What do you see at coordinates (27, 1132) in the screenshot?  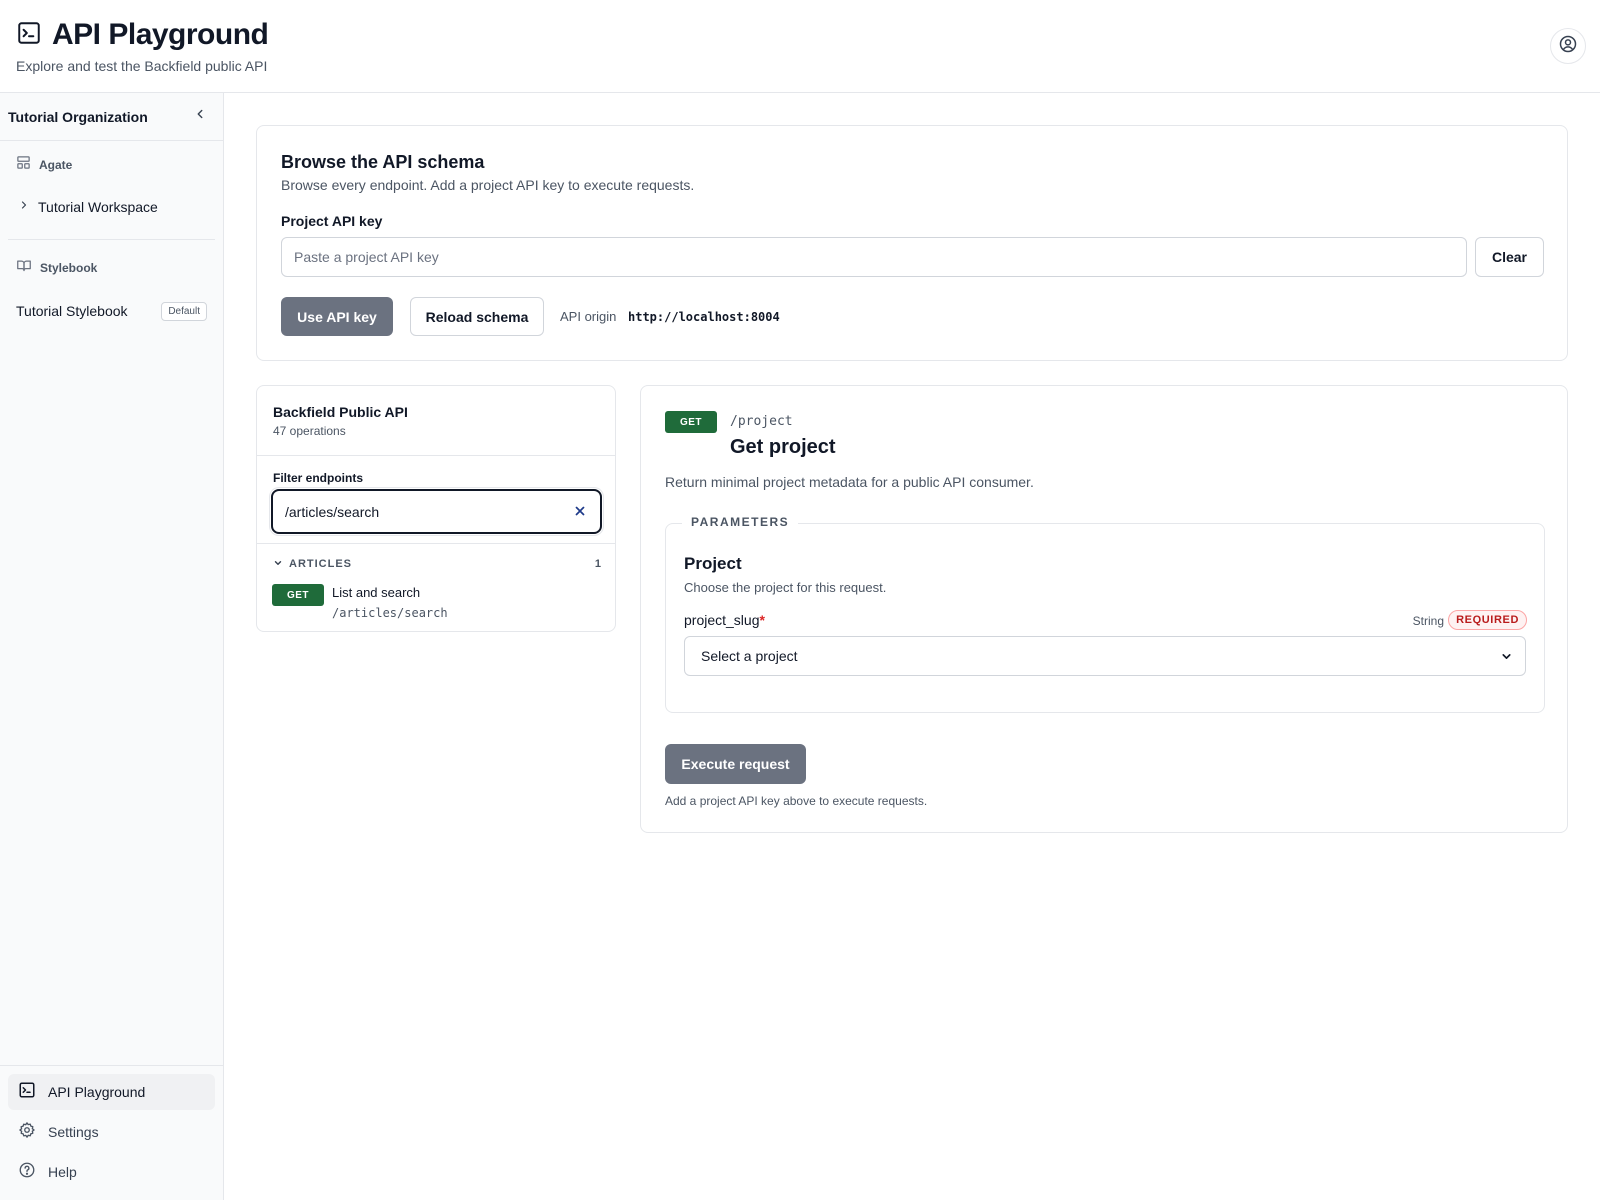 I see `gear-icon` at bounding box center [27, 1132].